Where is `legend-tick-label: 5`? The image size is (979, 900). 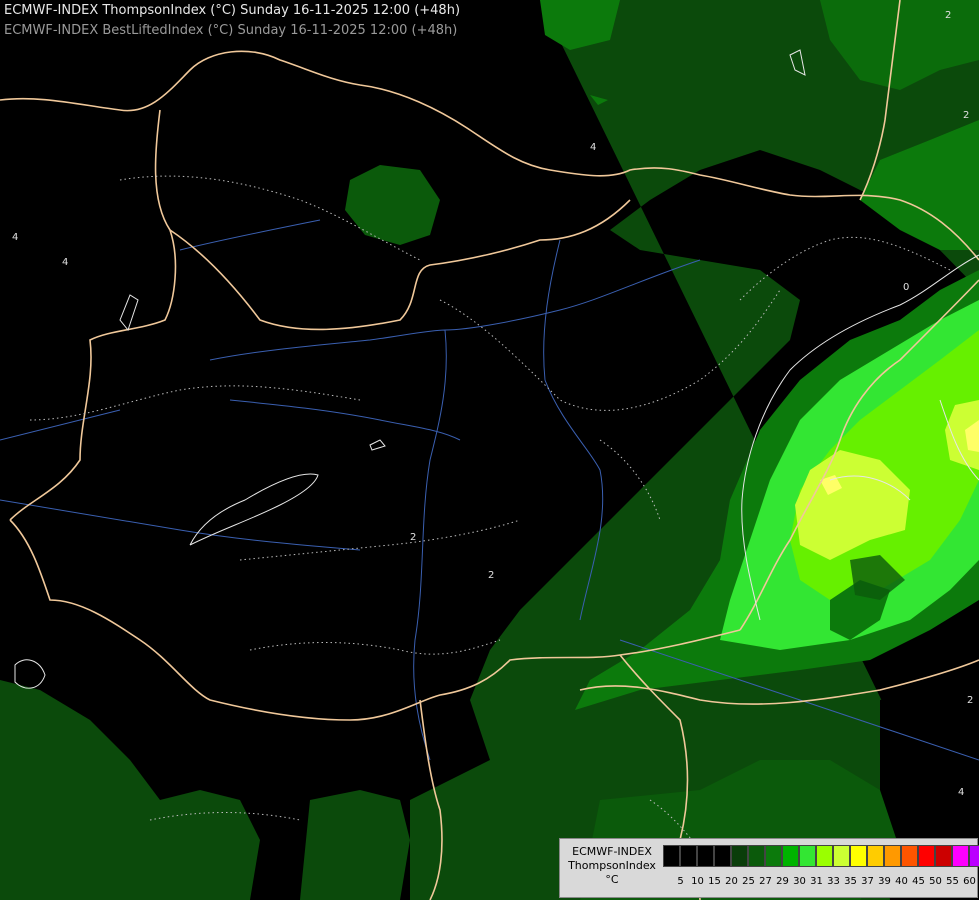 legend-tick-label: 5 is located at coordinates (680, 881).